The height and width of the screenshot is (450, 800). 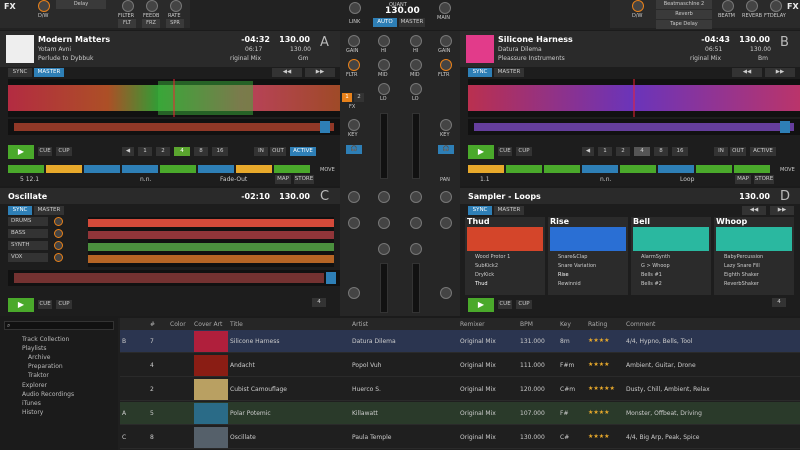 What do you see at coordinates (45, 340) in the screenshot?
I see `sidebar-item-track-collection: Track Collection` at bounding box center [45, 340].